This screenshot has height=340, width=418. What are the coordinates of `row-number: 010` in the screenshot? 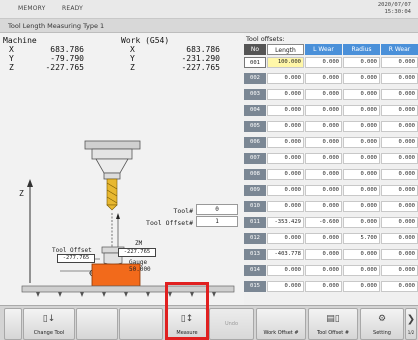 It's located at (255, 206).